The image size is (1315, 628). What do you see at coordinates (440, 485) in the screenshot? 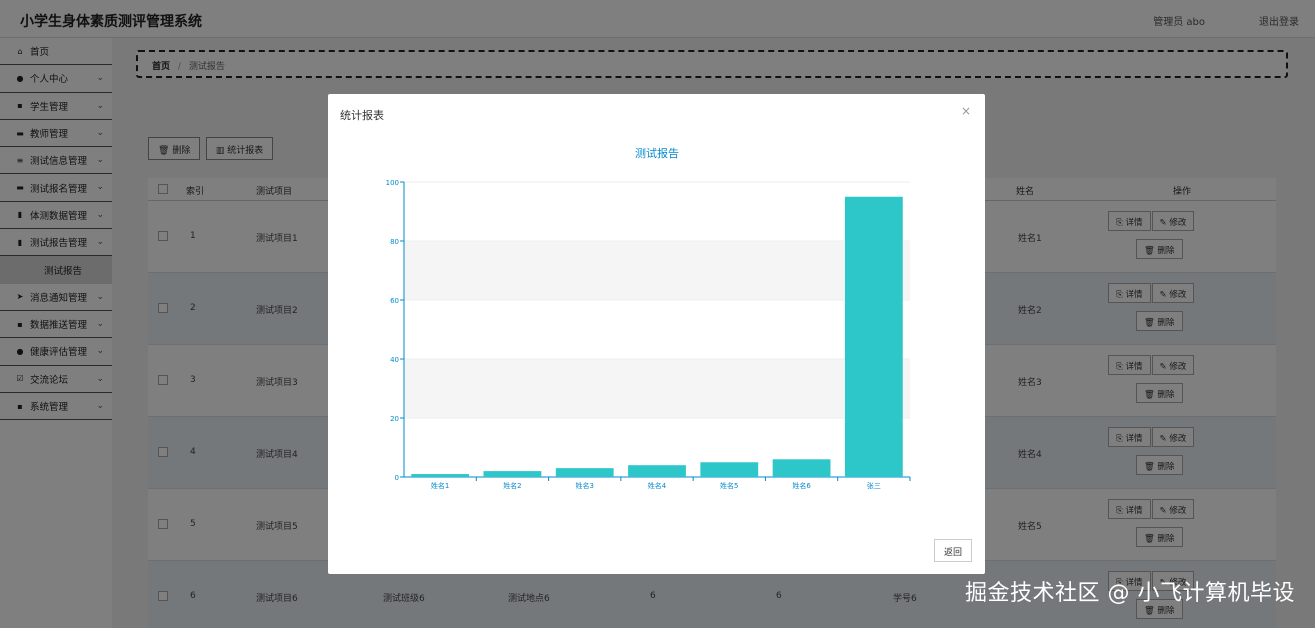
I see `x-tick-label: 姓名1` at bounding box center [440, 485].